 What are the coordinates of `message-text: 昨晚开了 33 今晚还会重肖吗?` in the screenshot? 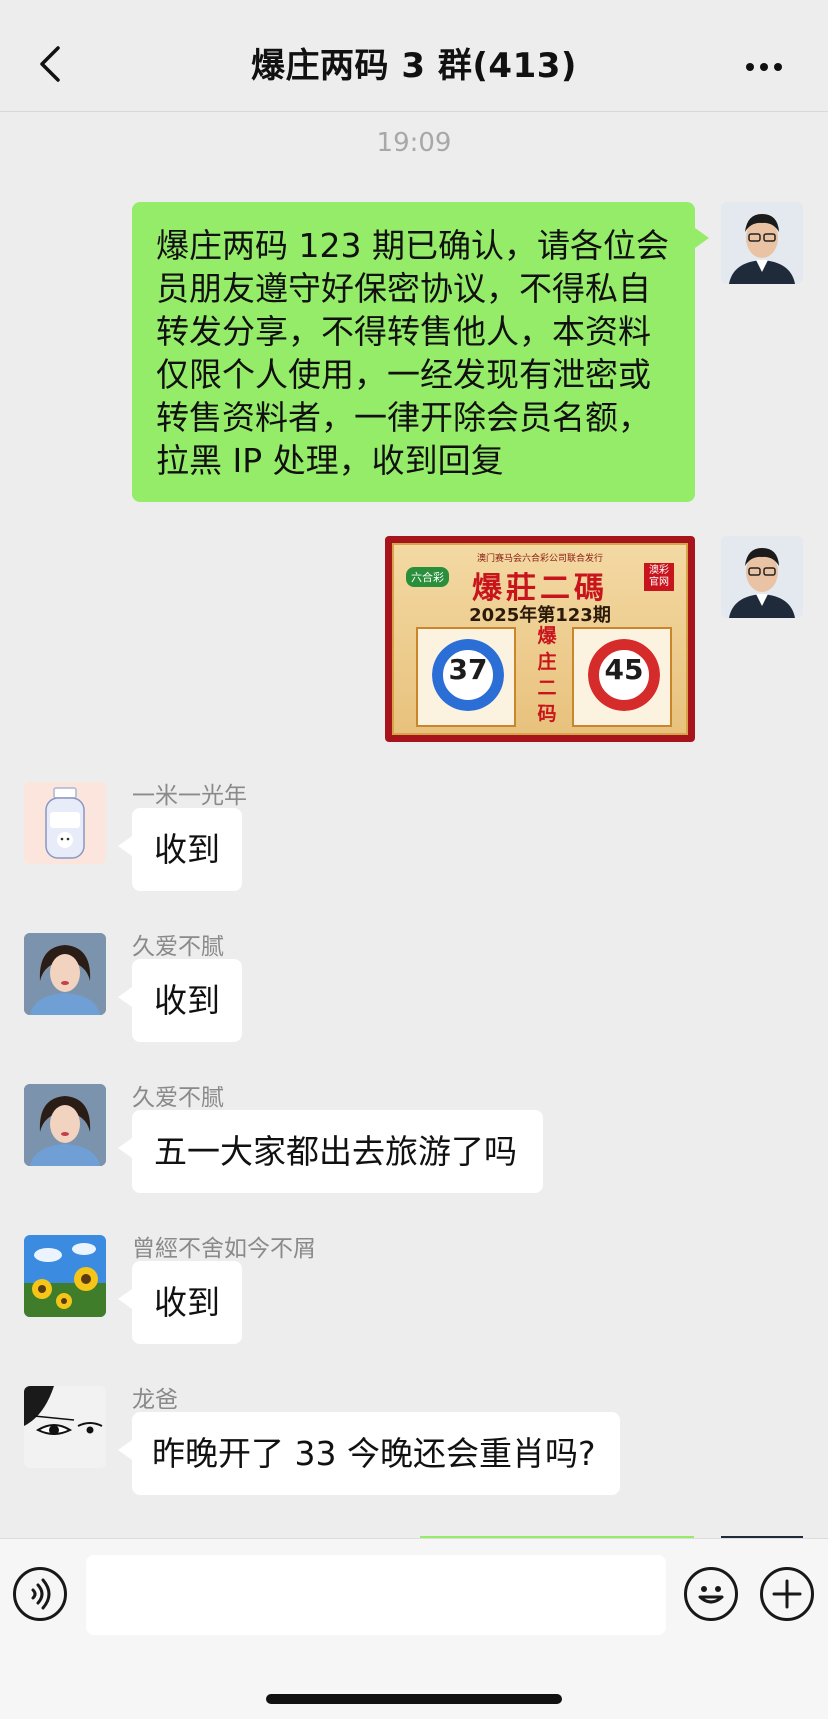 It's located at (374, 1453).